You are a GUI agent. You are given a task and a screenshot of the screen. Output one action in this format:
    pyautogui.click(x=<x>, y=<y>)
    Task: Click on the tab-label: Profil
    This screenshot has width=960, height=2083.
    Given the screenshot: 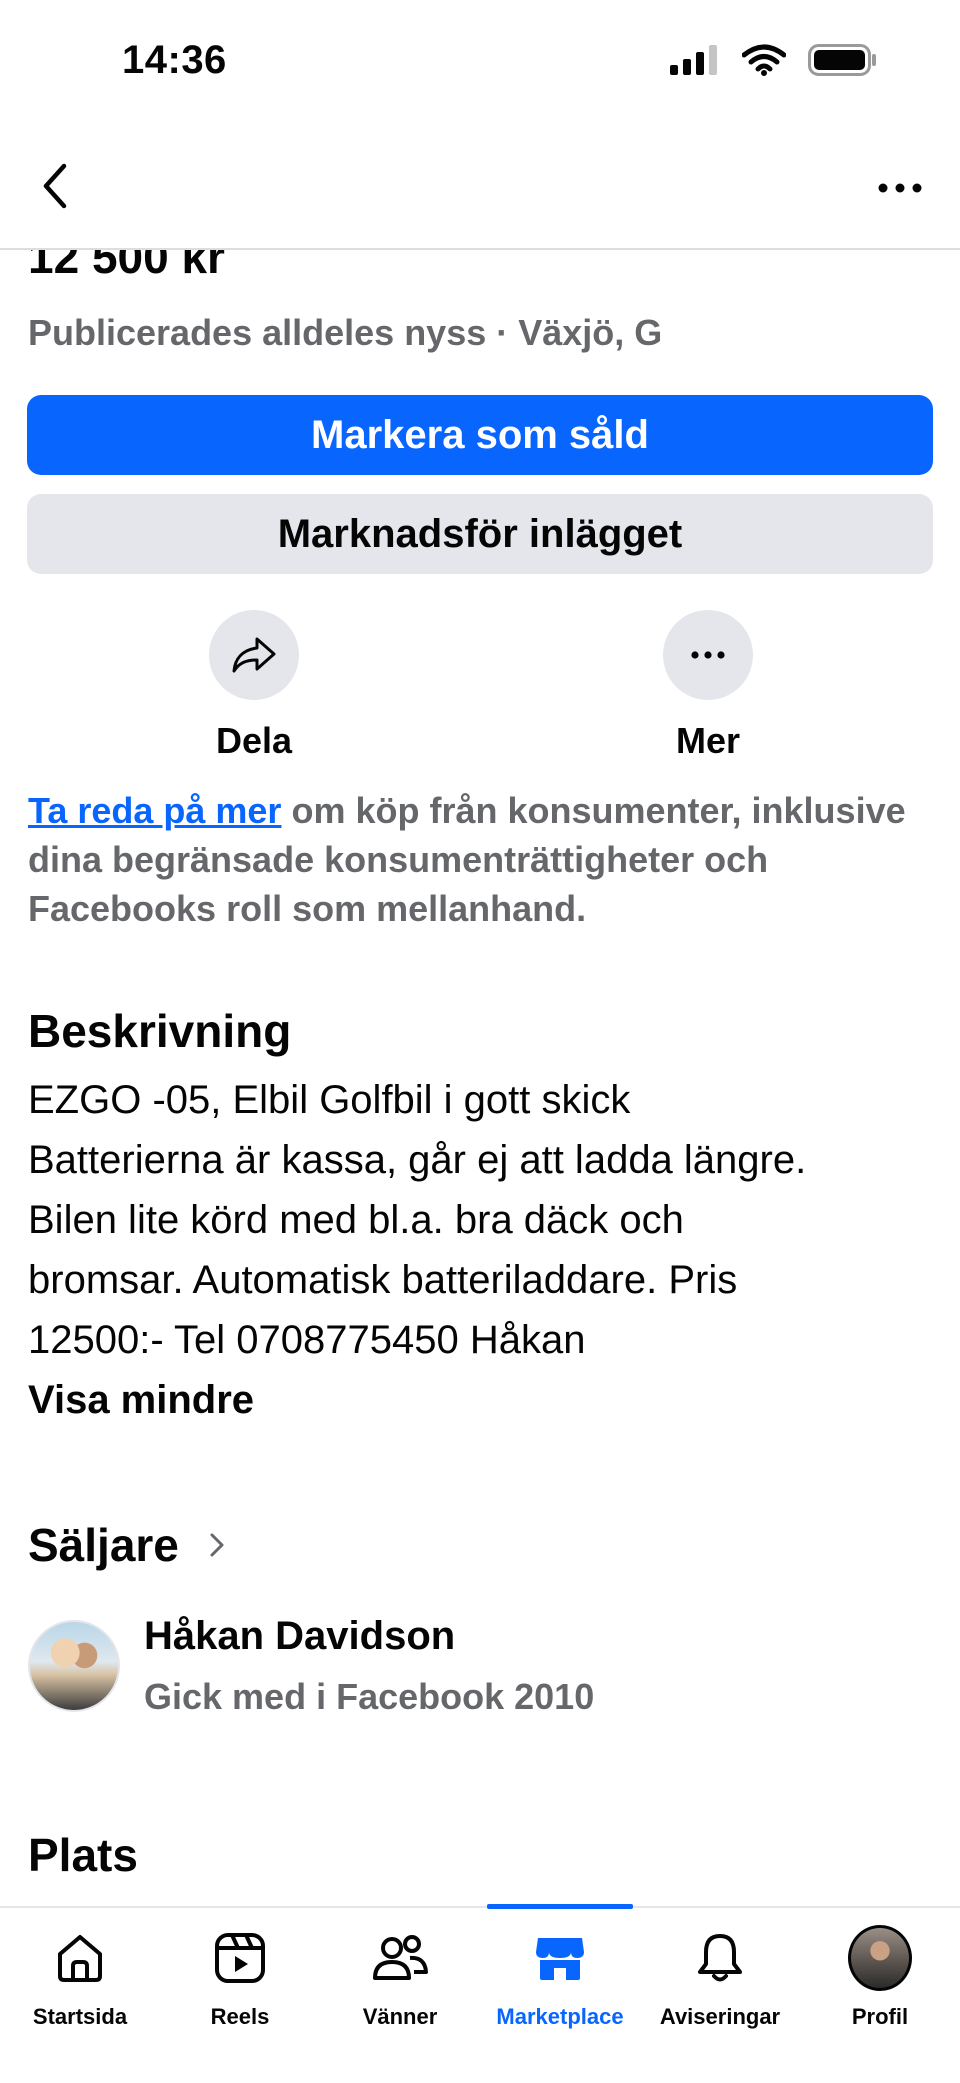 What is the action you would take?
    pyautogui.click(x=880, y=2016)
    